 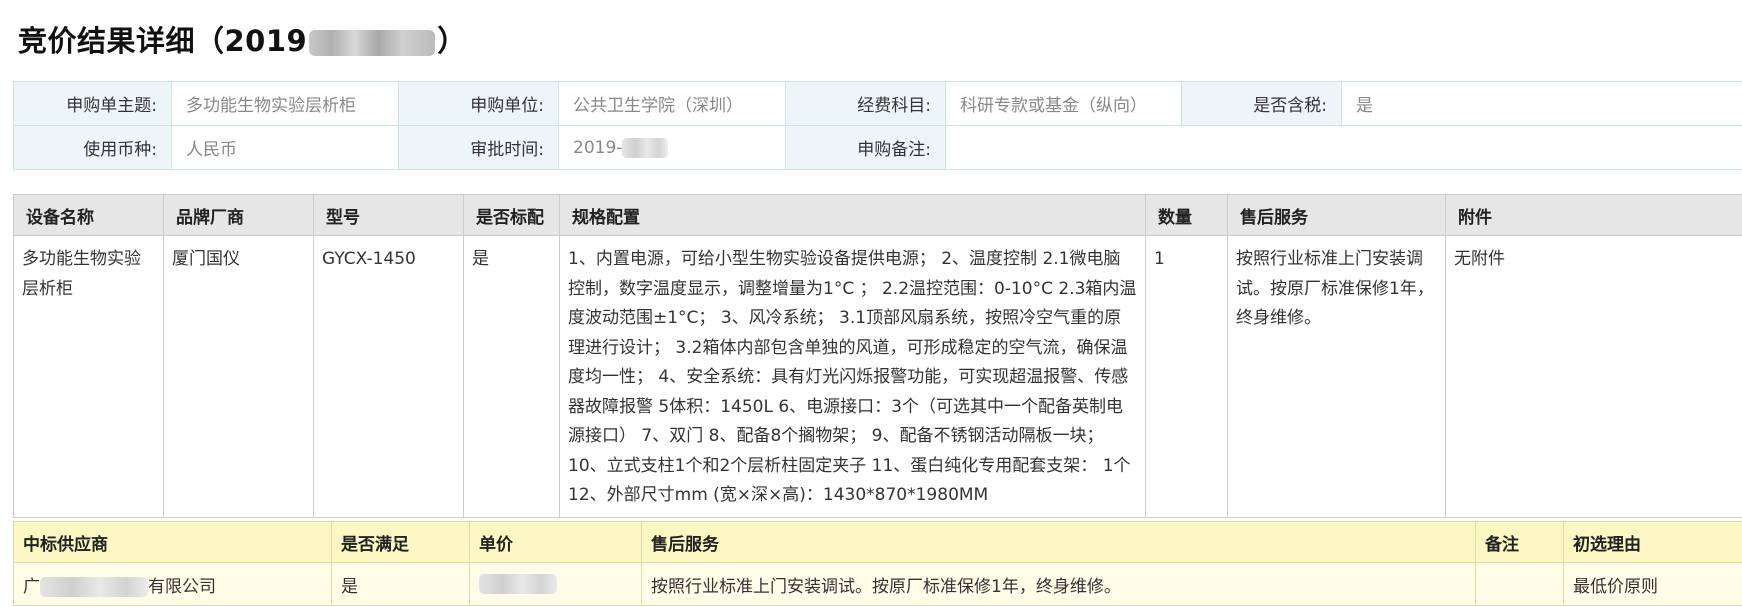 What do you see at coordinates (285, 147) in the screenshot?
I see `currency-value: 人民币` at bounding box center [285, 147].